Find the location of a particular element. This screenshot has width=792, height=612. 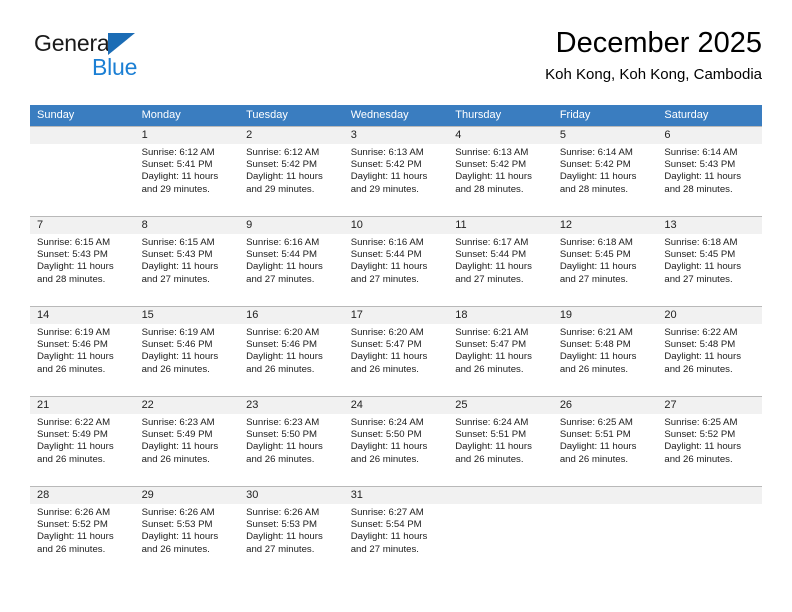

generalblue-logo: General Blue is located at coordinates (124, 60).